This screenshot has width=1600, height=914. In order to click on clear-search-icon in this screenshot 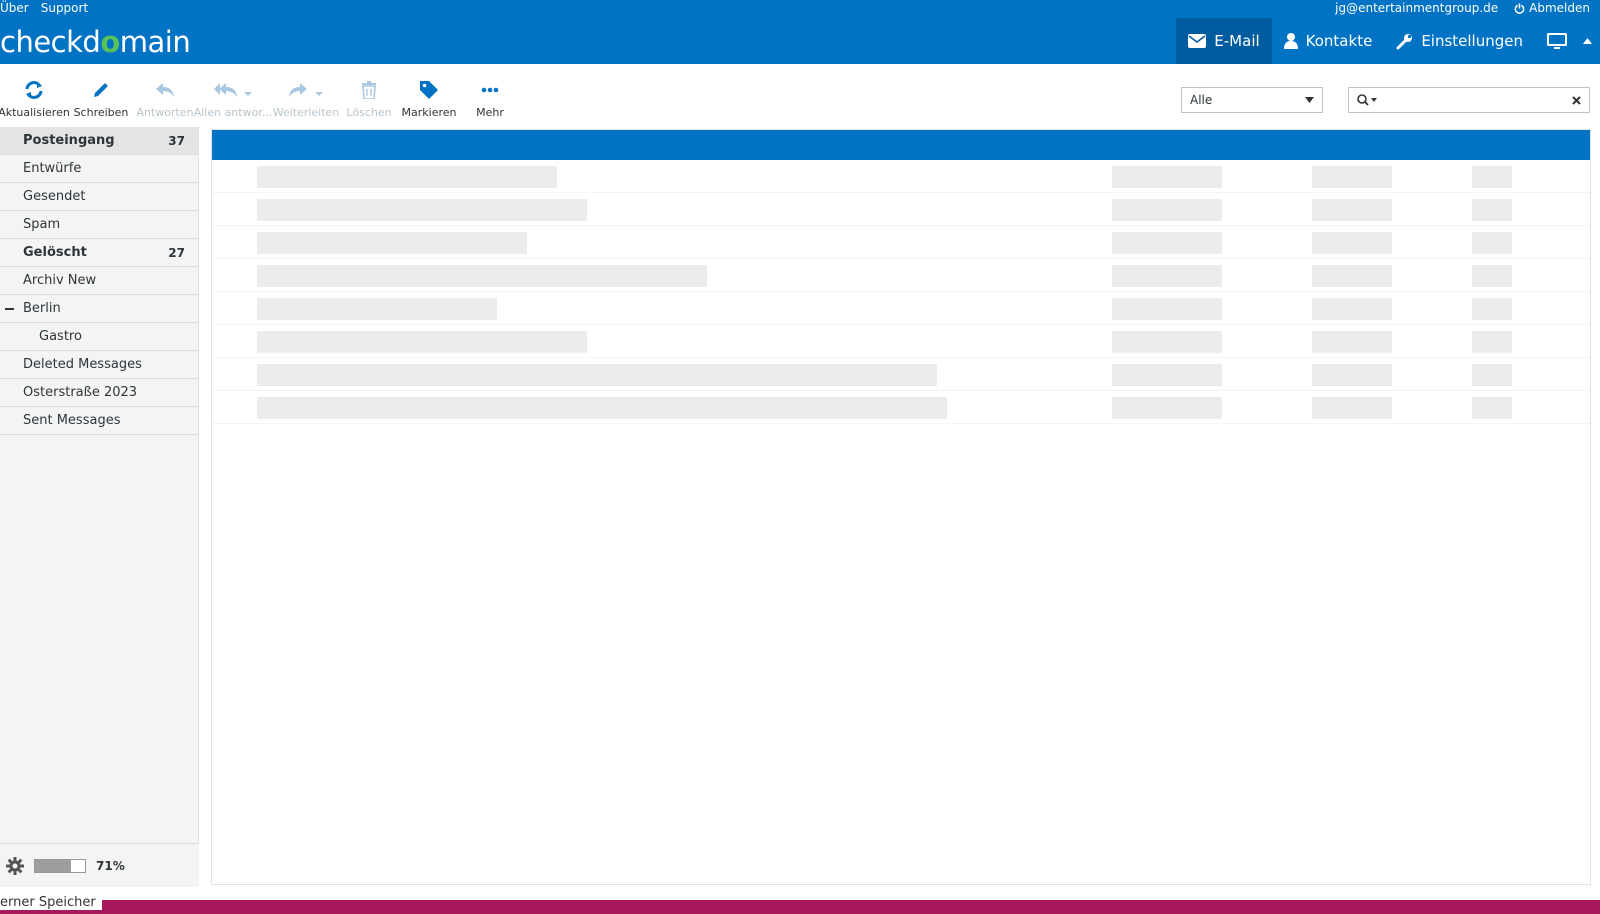, I will do `click(1576, 100)`.